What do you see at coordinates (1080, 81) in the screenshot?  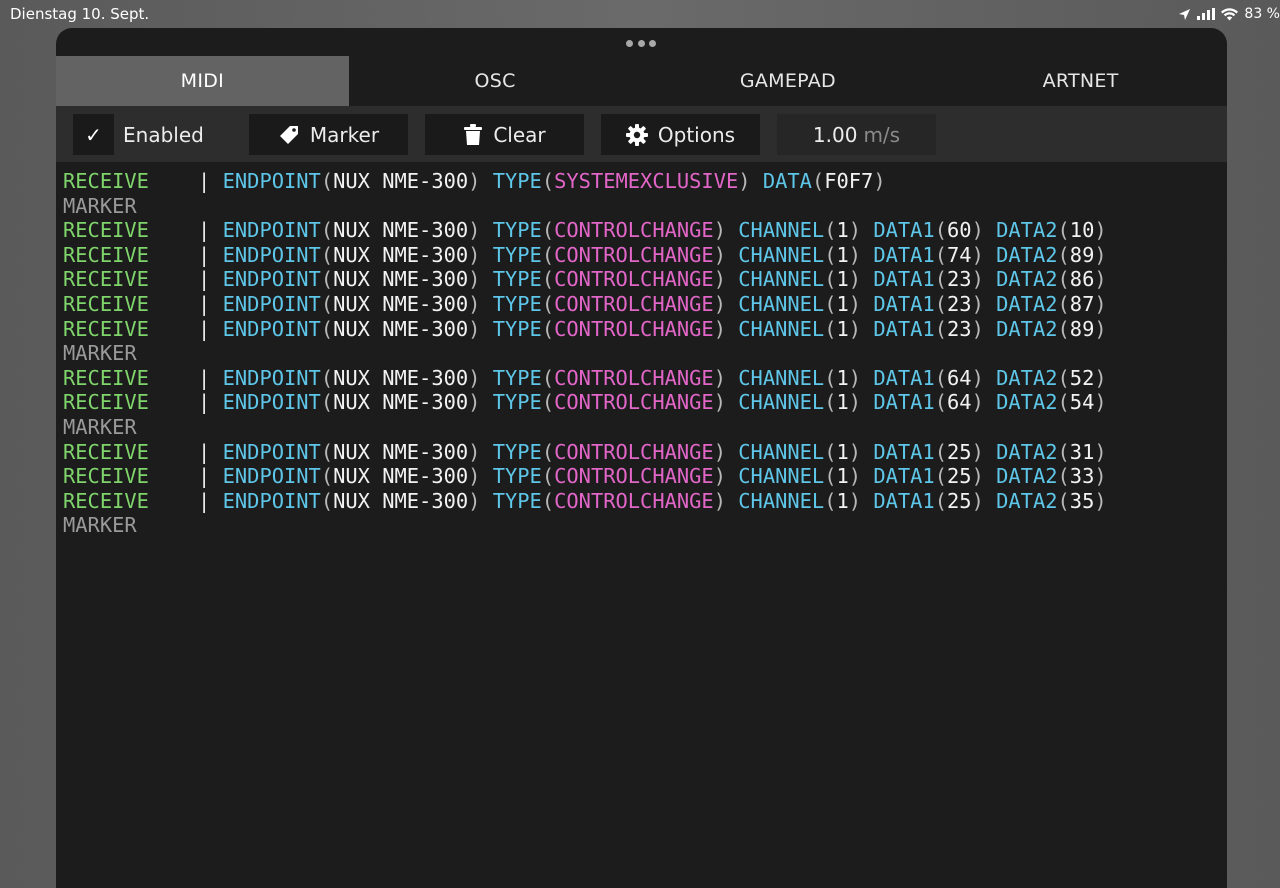 I see `tab-artnet: ARTNET` at bounding box center [1080, 81].